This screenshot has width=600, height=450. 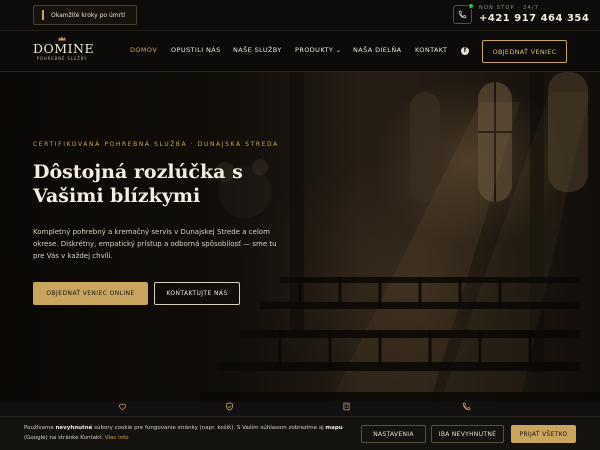 I want to click on cookie-text-part: (Google) na stránke Kontakt., so click(x=64, y=438).